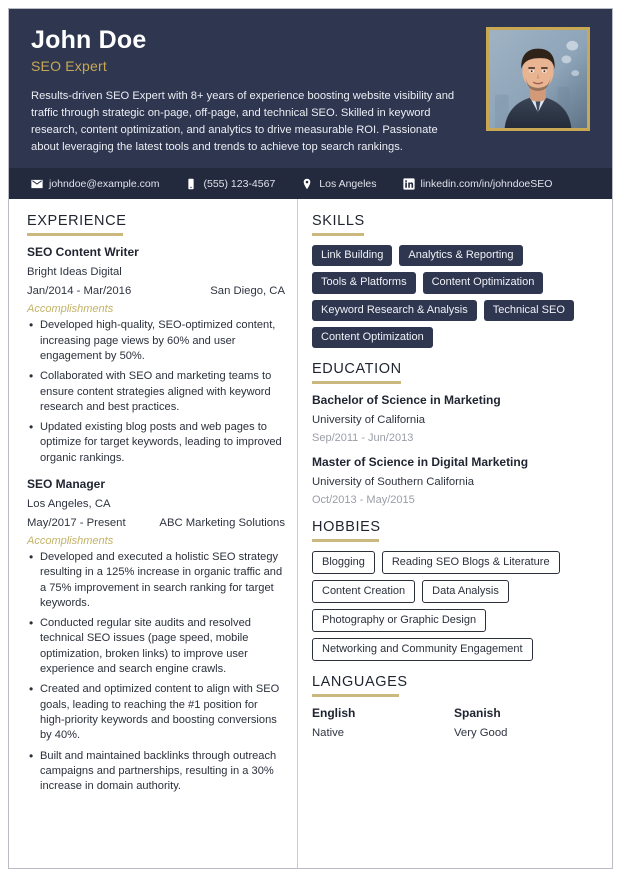  Describe the element at coordinates (352, 256) in the screenshot. I see `skill-chip: Link Building` at that location.